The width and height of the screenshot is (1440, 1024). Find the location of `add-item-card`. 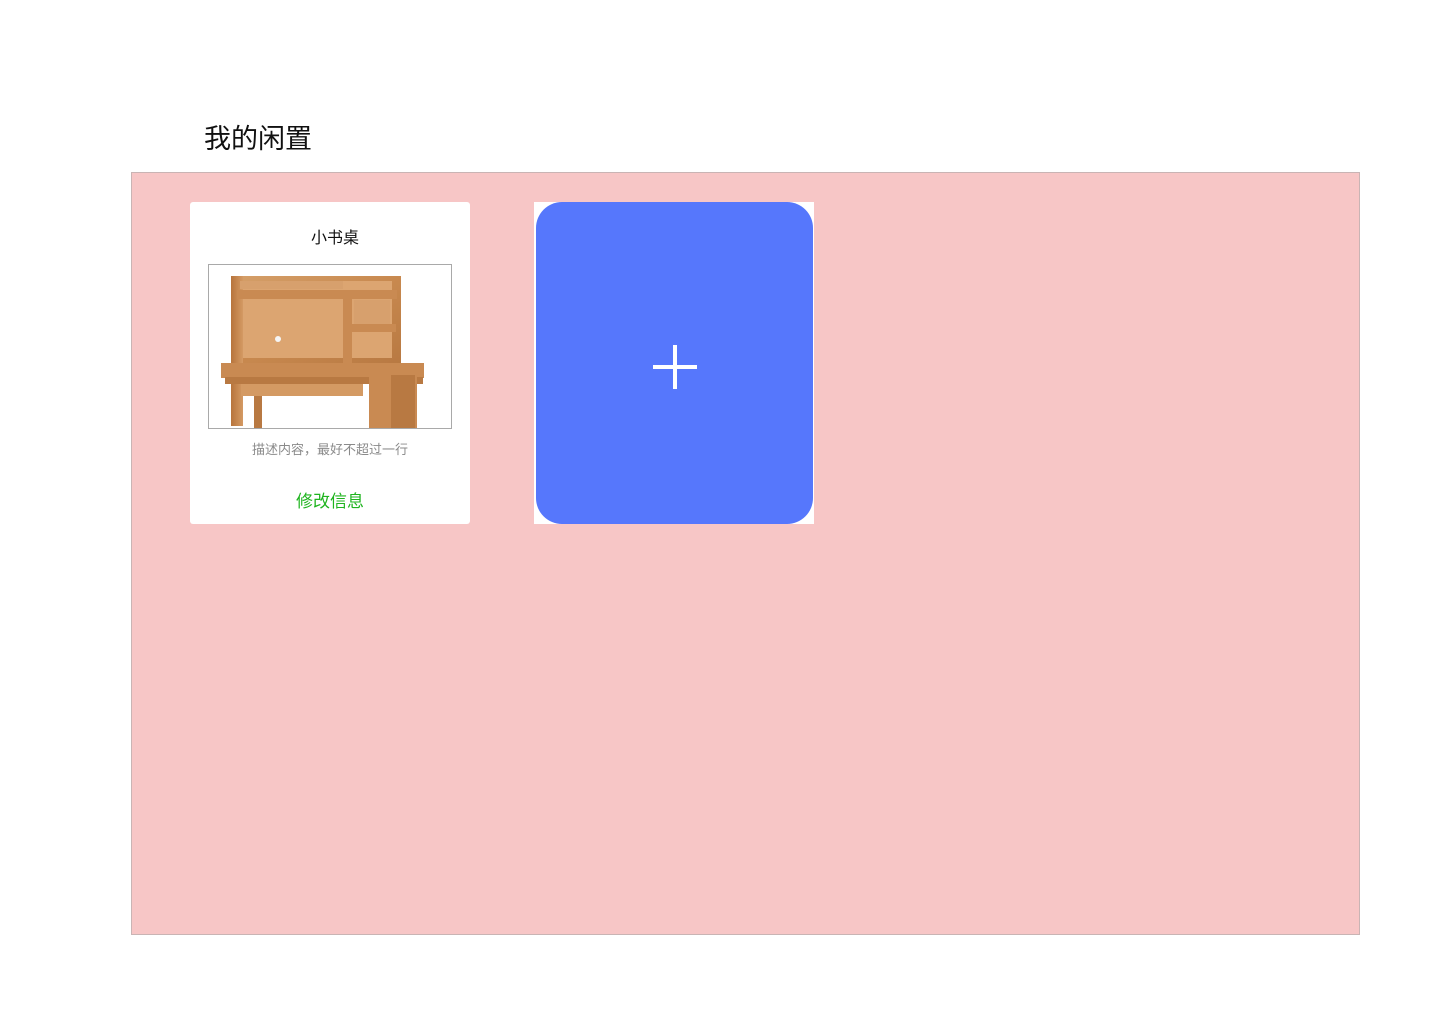

add-item-card is located at coordinates (674, 363).